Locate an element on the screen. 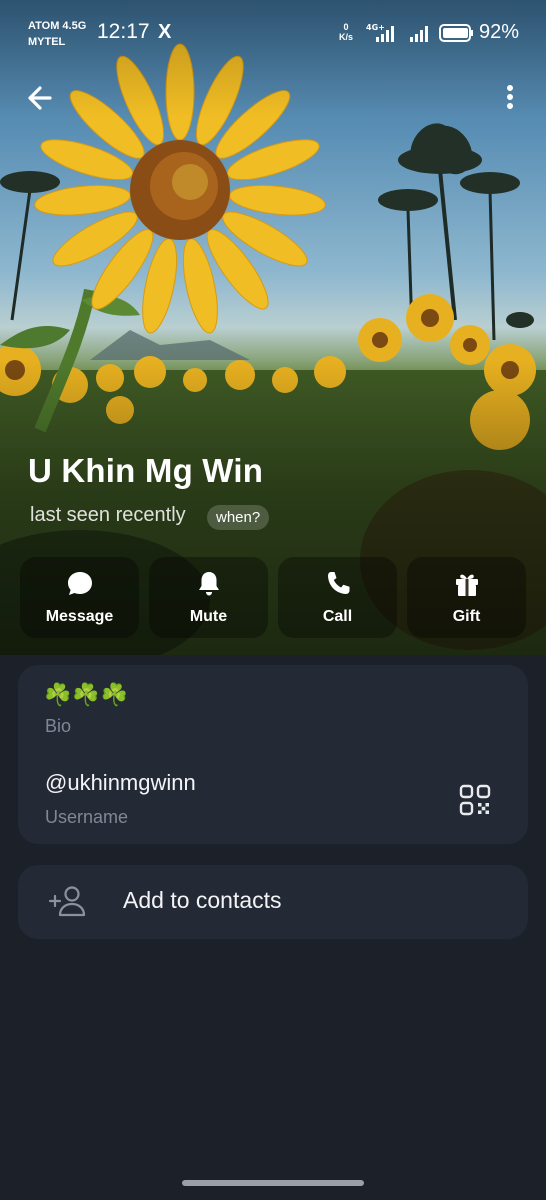 This screenshot has height=1200, width=546. message-label: Message is located at coordinates (79, 616).